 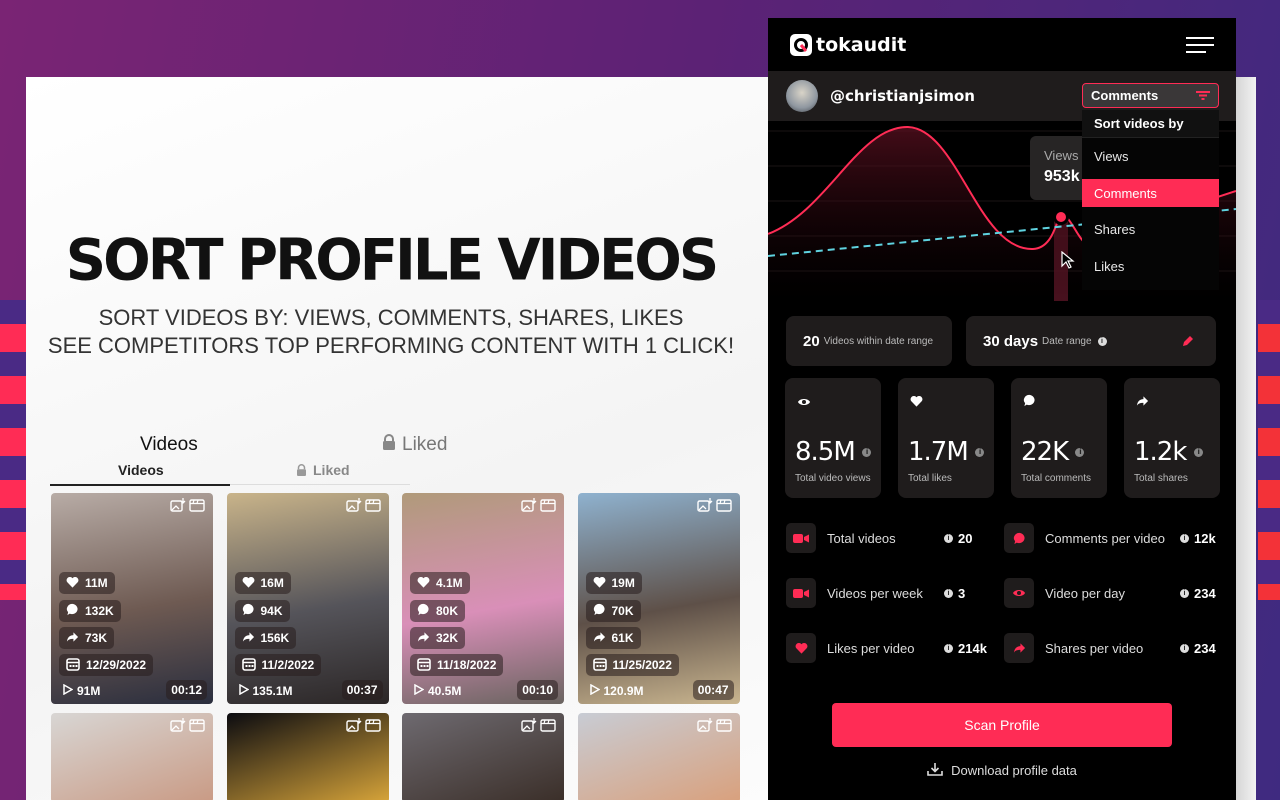 I want to click on stat-value: 1.7M i, so click(x=946, y=452).